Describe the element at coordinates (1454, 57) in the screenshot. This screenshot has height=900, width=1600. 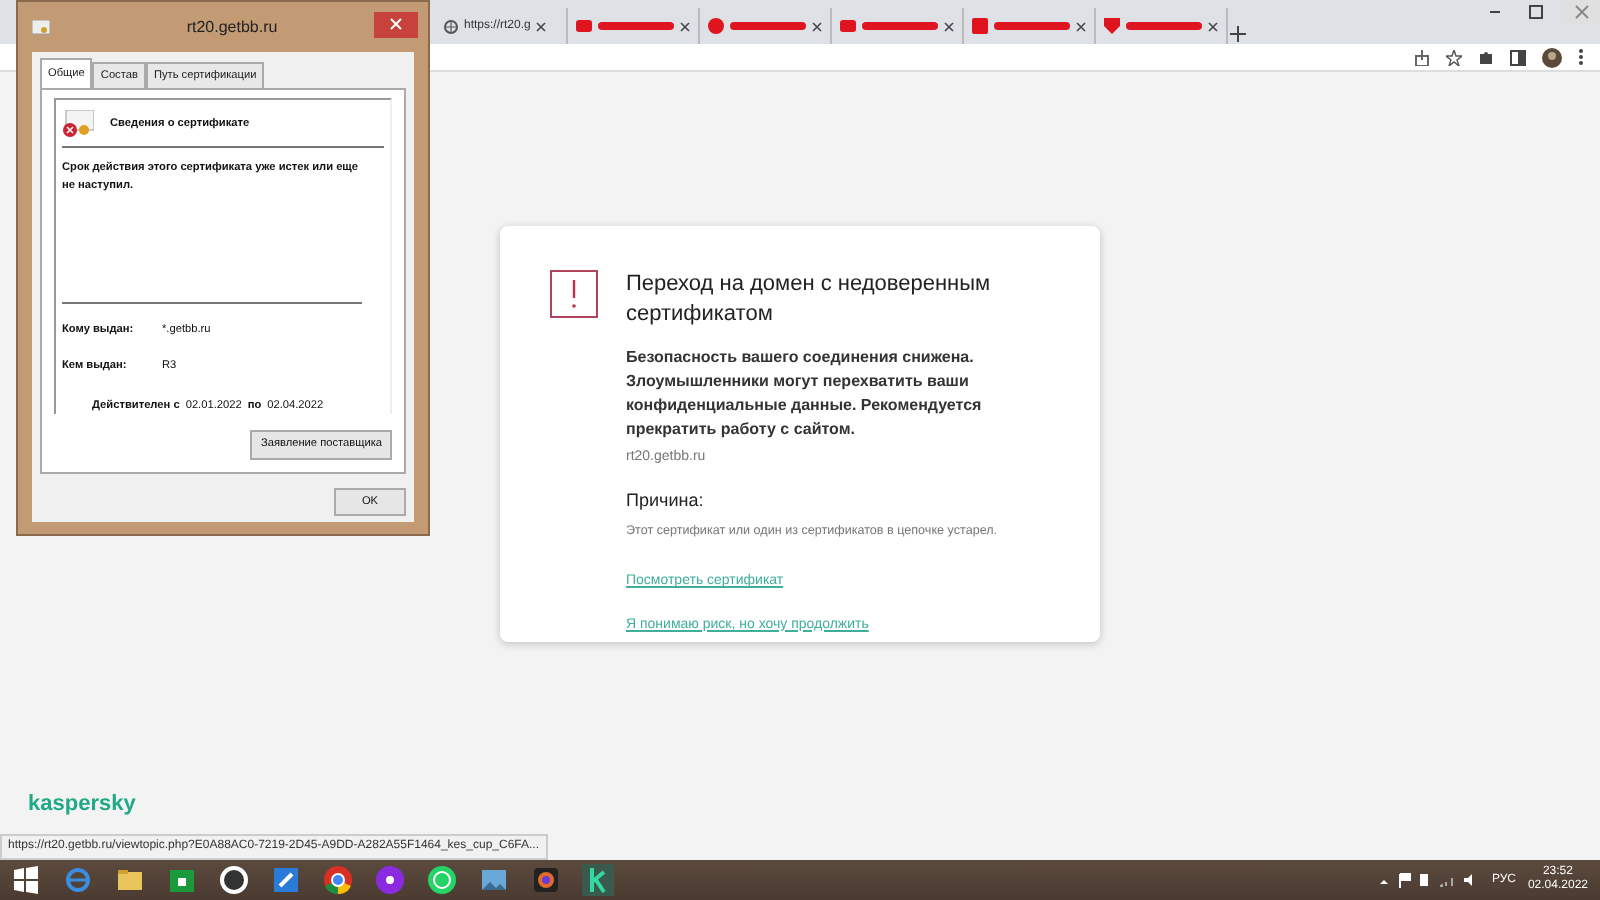
I see `star-icon` at that location.